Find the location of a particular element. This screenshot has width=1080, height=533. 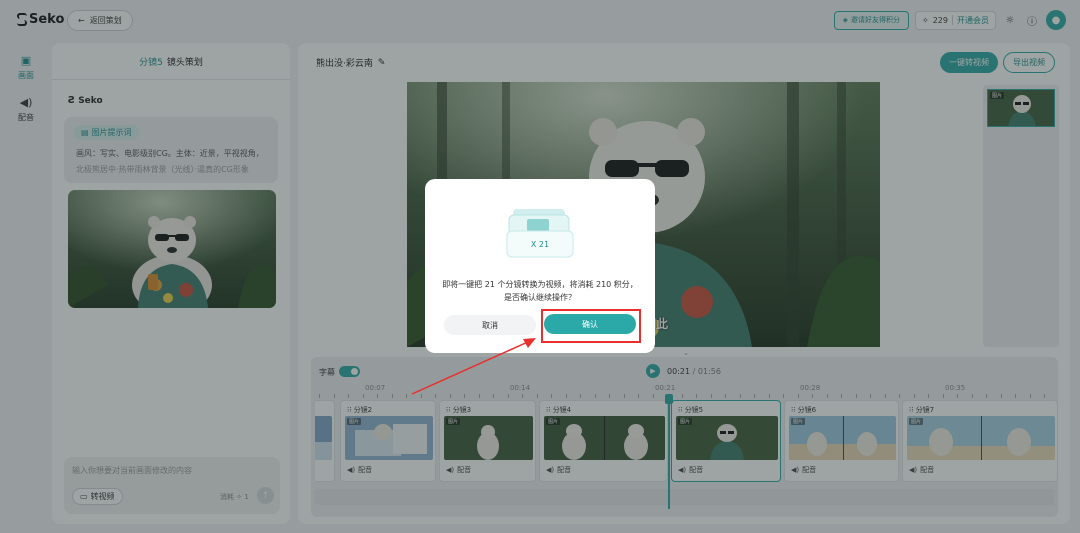

shot-count-badge: X 21 is located at coordinates (540, 244).